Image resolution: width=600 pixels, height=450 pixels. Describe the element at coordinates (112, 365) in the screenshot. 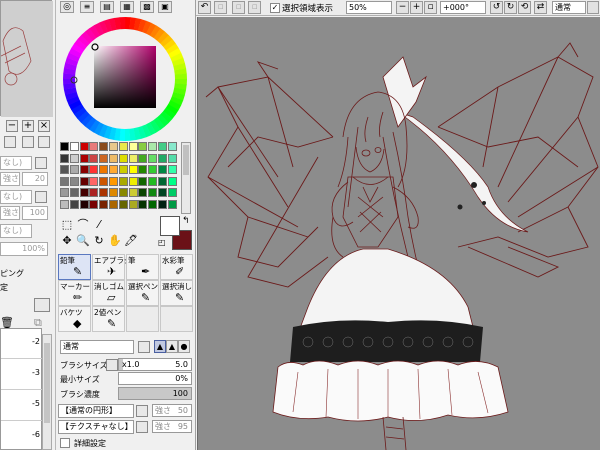

I see `brush-size-lock` at that location.